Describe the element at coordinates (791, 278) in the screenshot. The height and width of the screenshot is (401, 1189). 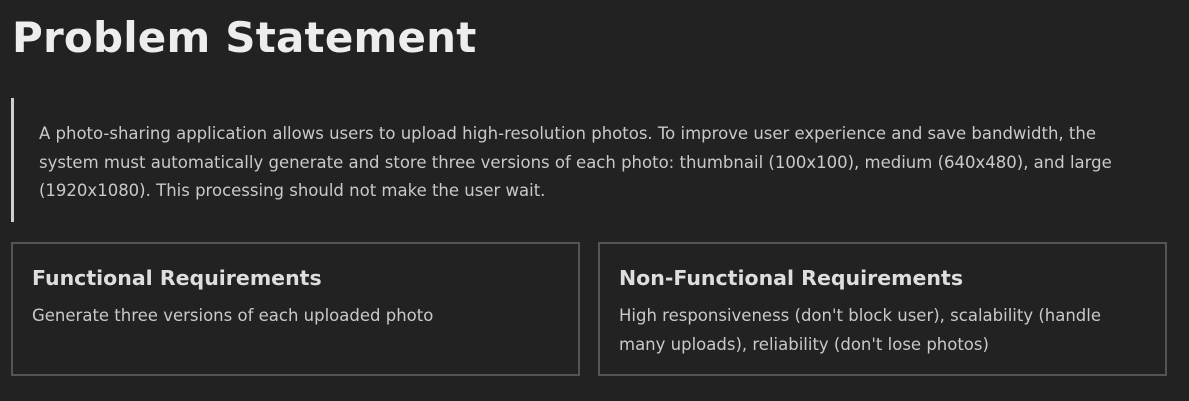
I see `non-functional-requirements-title: Non-Functional Requirements` at that location.